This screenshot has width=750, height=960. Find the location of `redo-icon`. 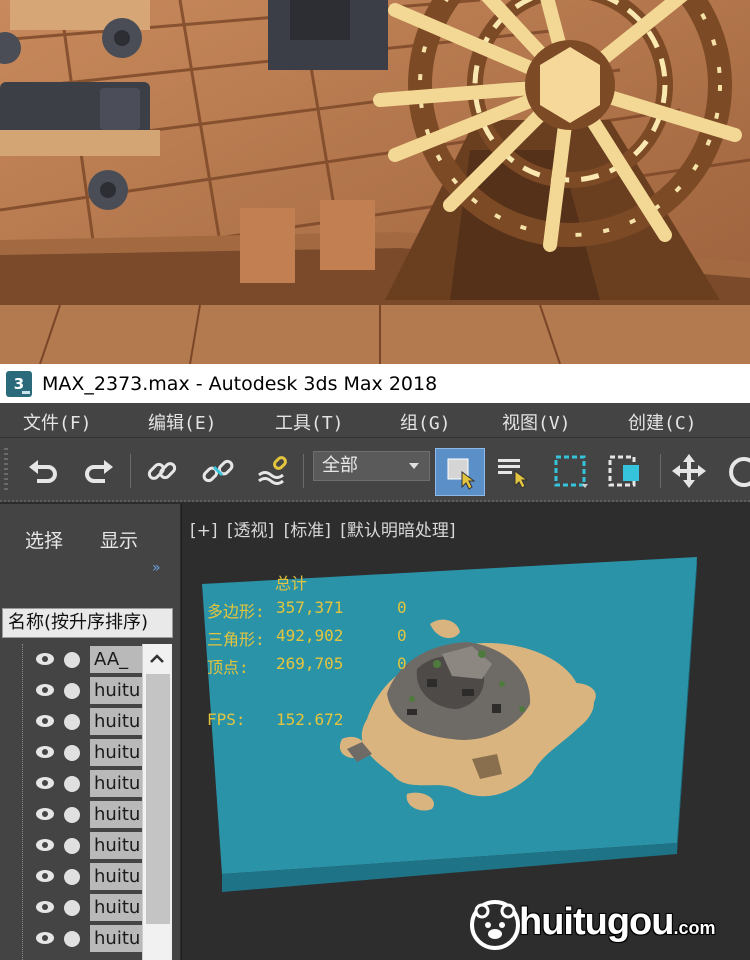

redo-icon is located at coordinates (99, 471).